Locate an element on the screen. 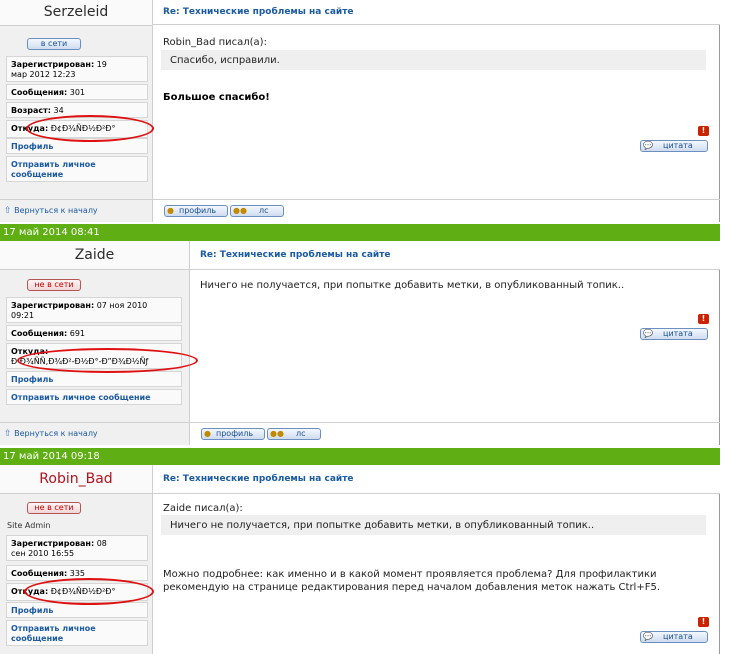 The image size is (730, 654). author-name: Serzeleid is located at coordinates (76, 13).